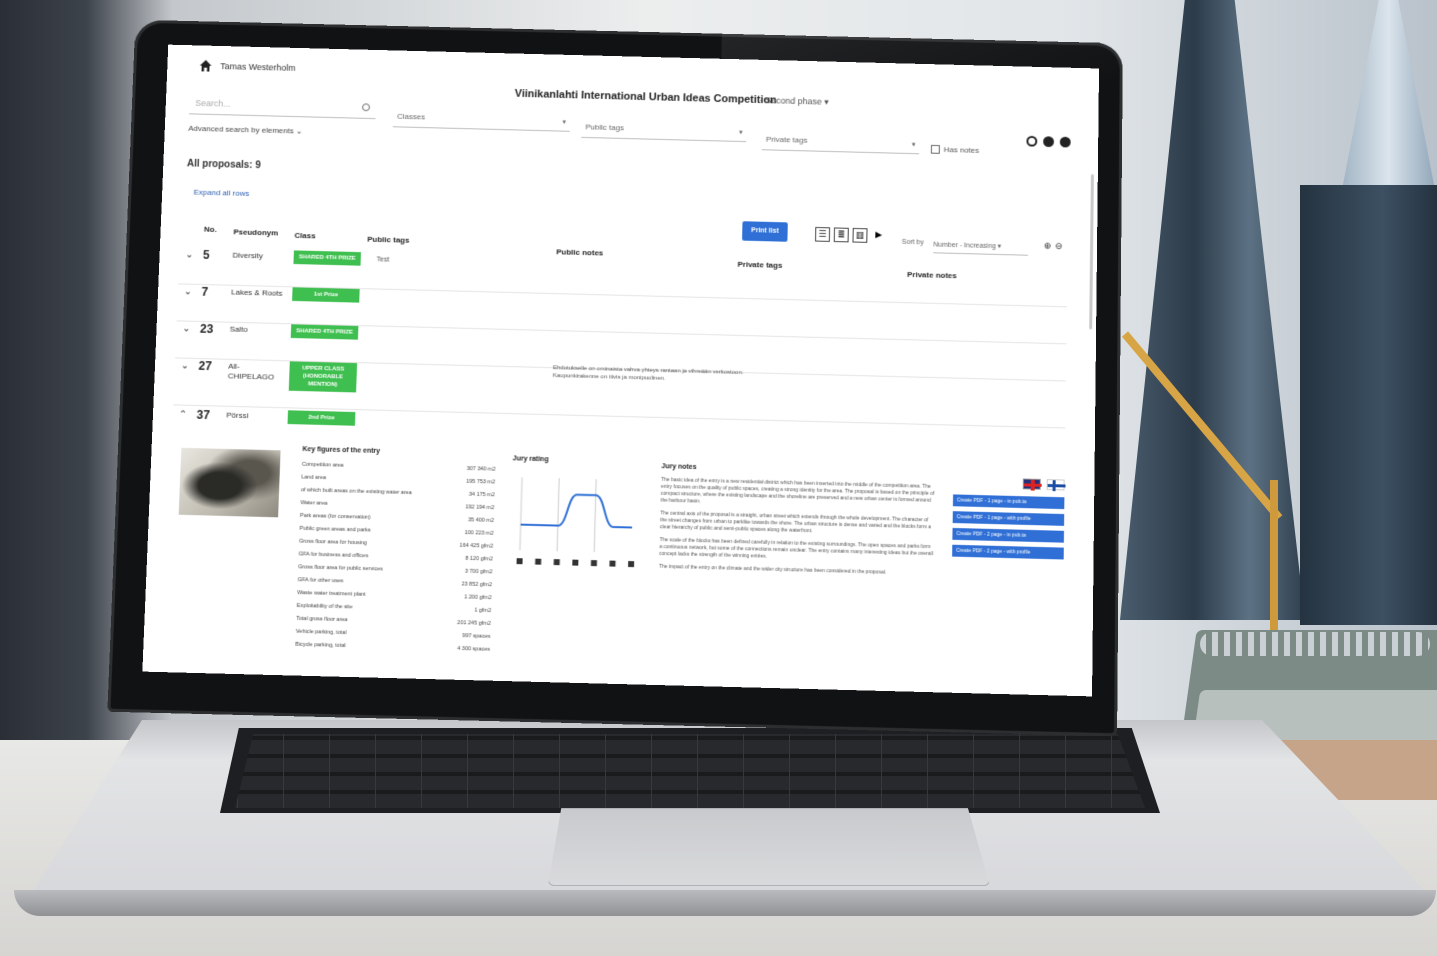 The height and width of the screenshot is (956, 1437). What do you see at coordinates (1055, 485) in the screenshot?
I see `finland-flag-icon` at bounding box center [1055, 485].